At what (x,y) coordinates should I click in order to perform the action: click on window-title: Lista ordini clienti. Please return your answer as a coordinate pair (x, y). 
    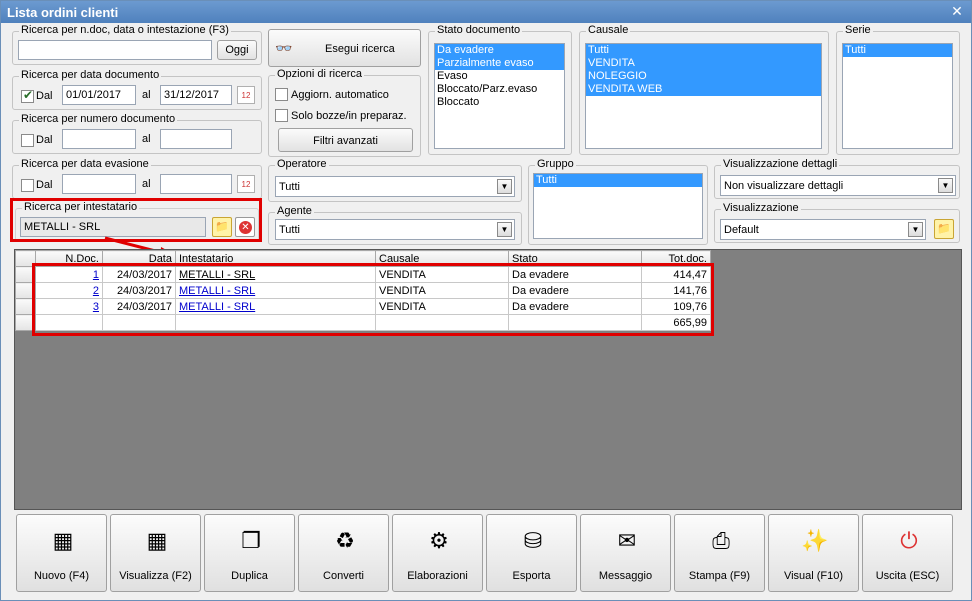
    Looking at the image, I should click on (486, 12).